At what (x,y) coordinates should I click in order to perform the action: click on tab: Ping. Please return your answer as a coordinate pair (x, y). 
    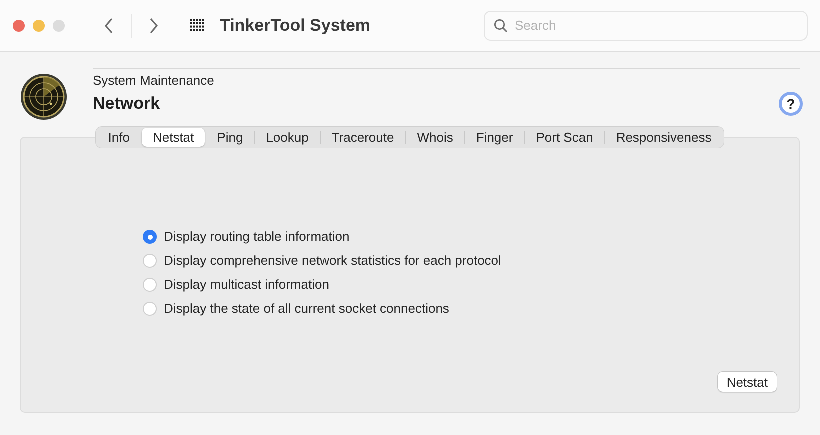
    Looking at the image, I should click on (230, 137).